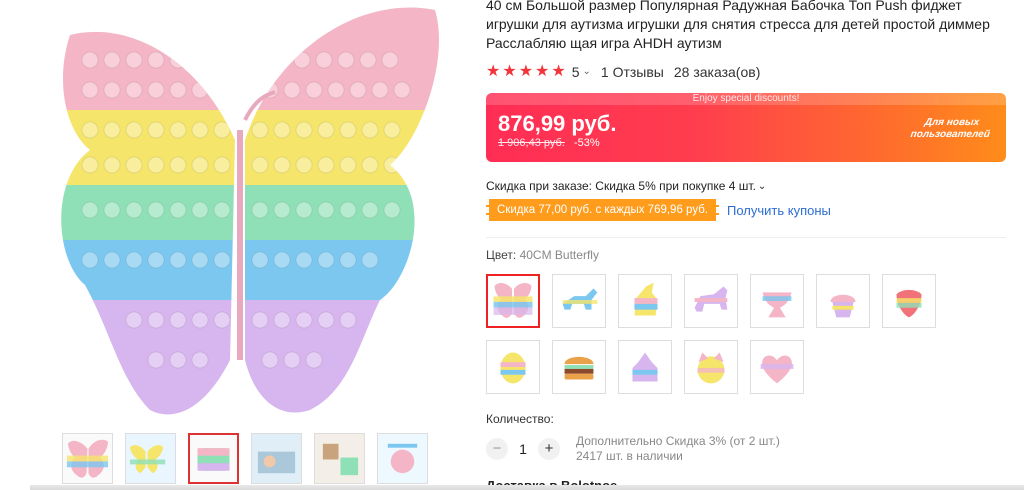 This screenshot has width=1024, height=490. I want to click on swatch-burger, so click(579, 367).